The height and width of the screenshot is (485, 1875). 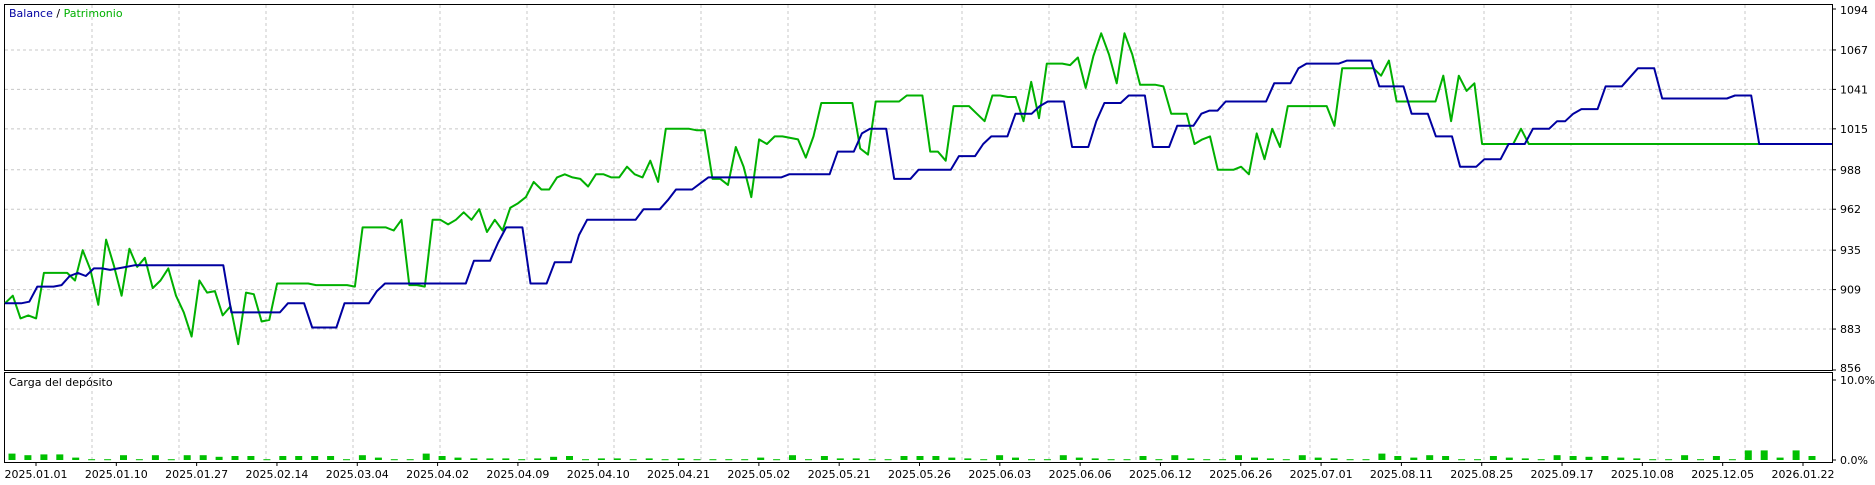 What do you see at coordinates (357, 474) in the screenshot?
I see `x-tick-label: 2025.03.04` at bounding box center [357, 474].